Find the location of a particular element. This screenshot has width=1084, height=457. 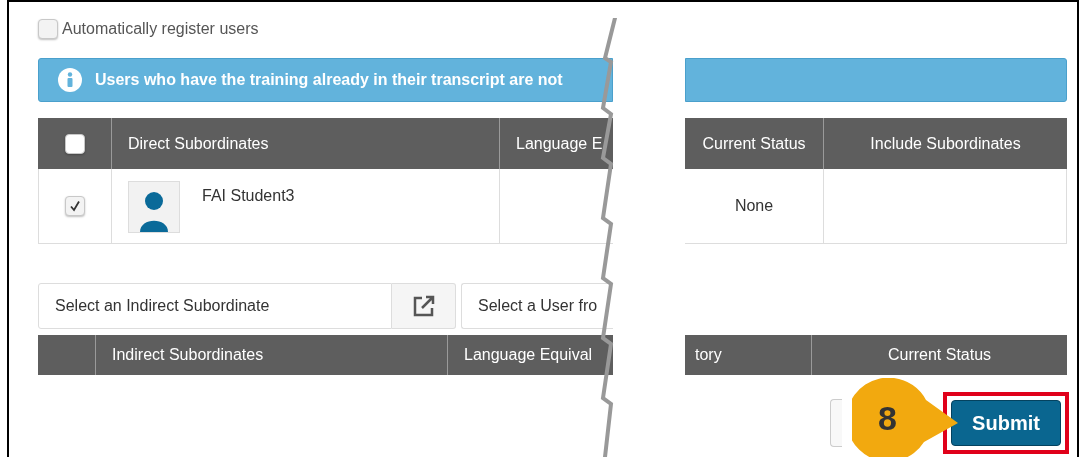

indirect-subordinate-field: Select an Indirect Subordinate is located at coordinates (215, 306).